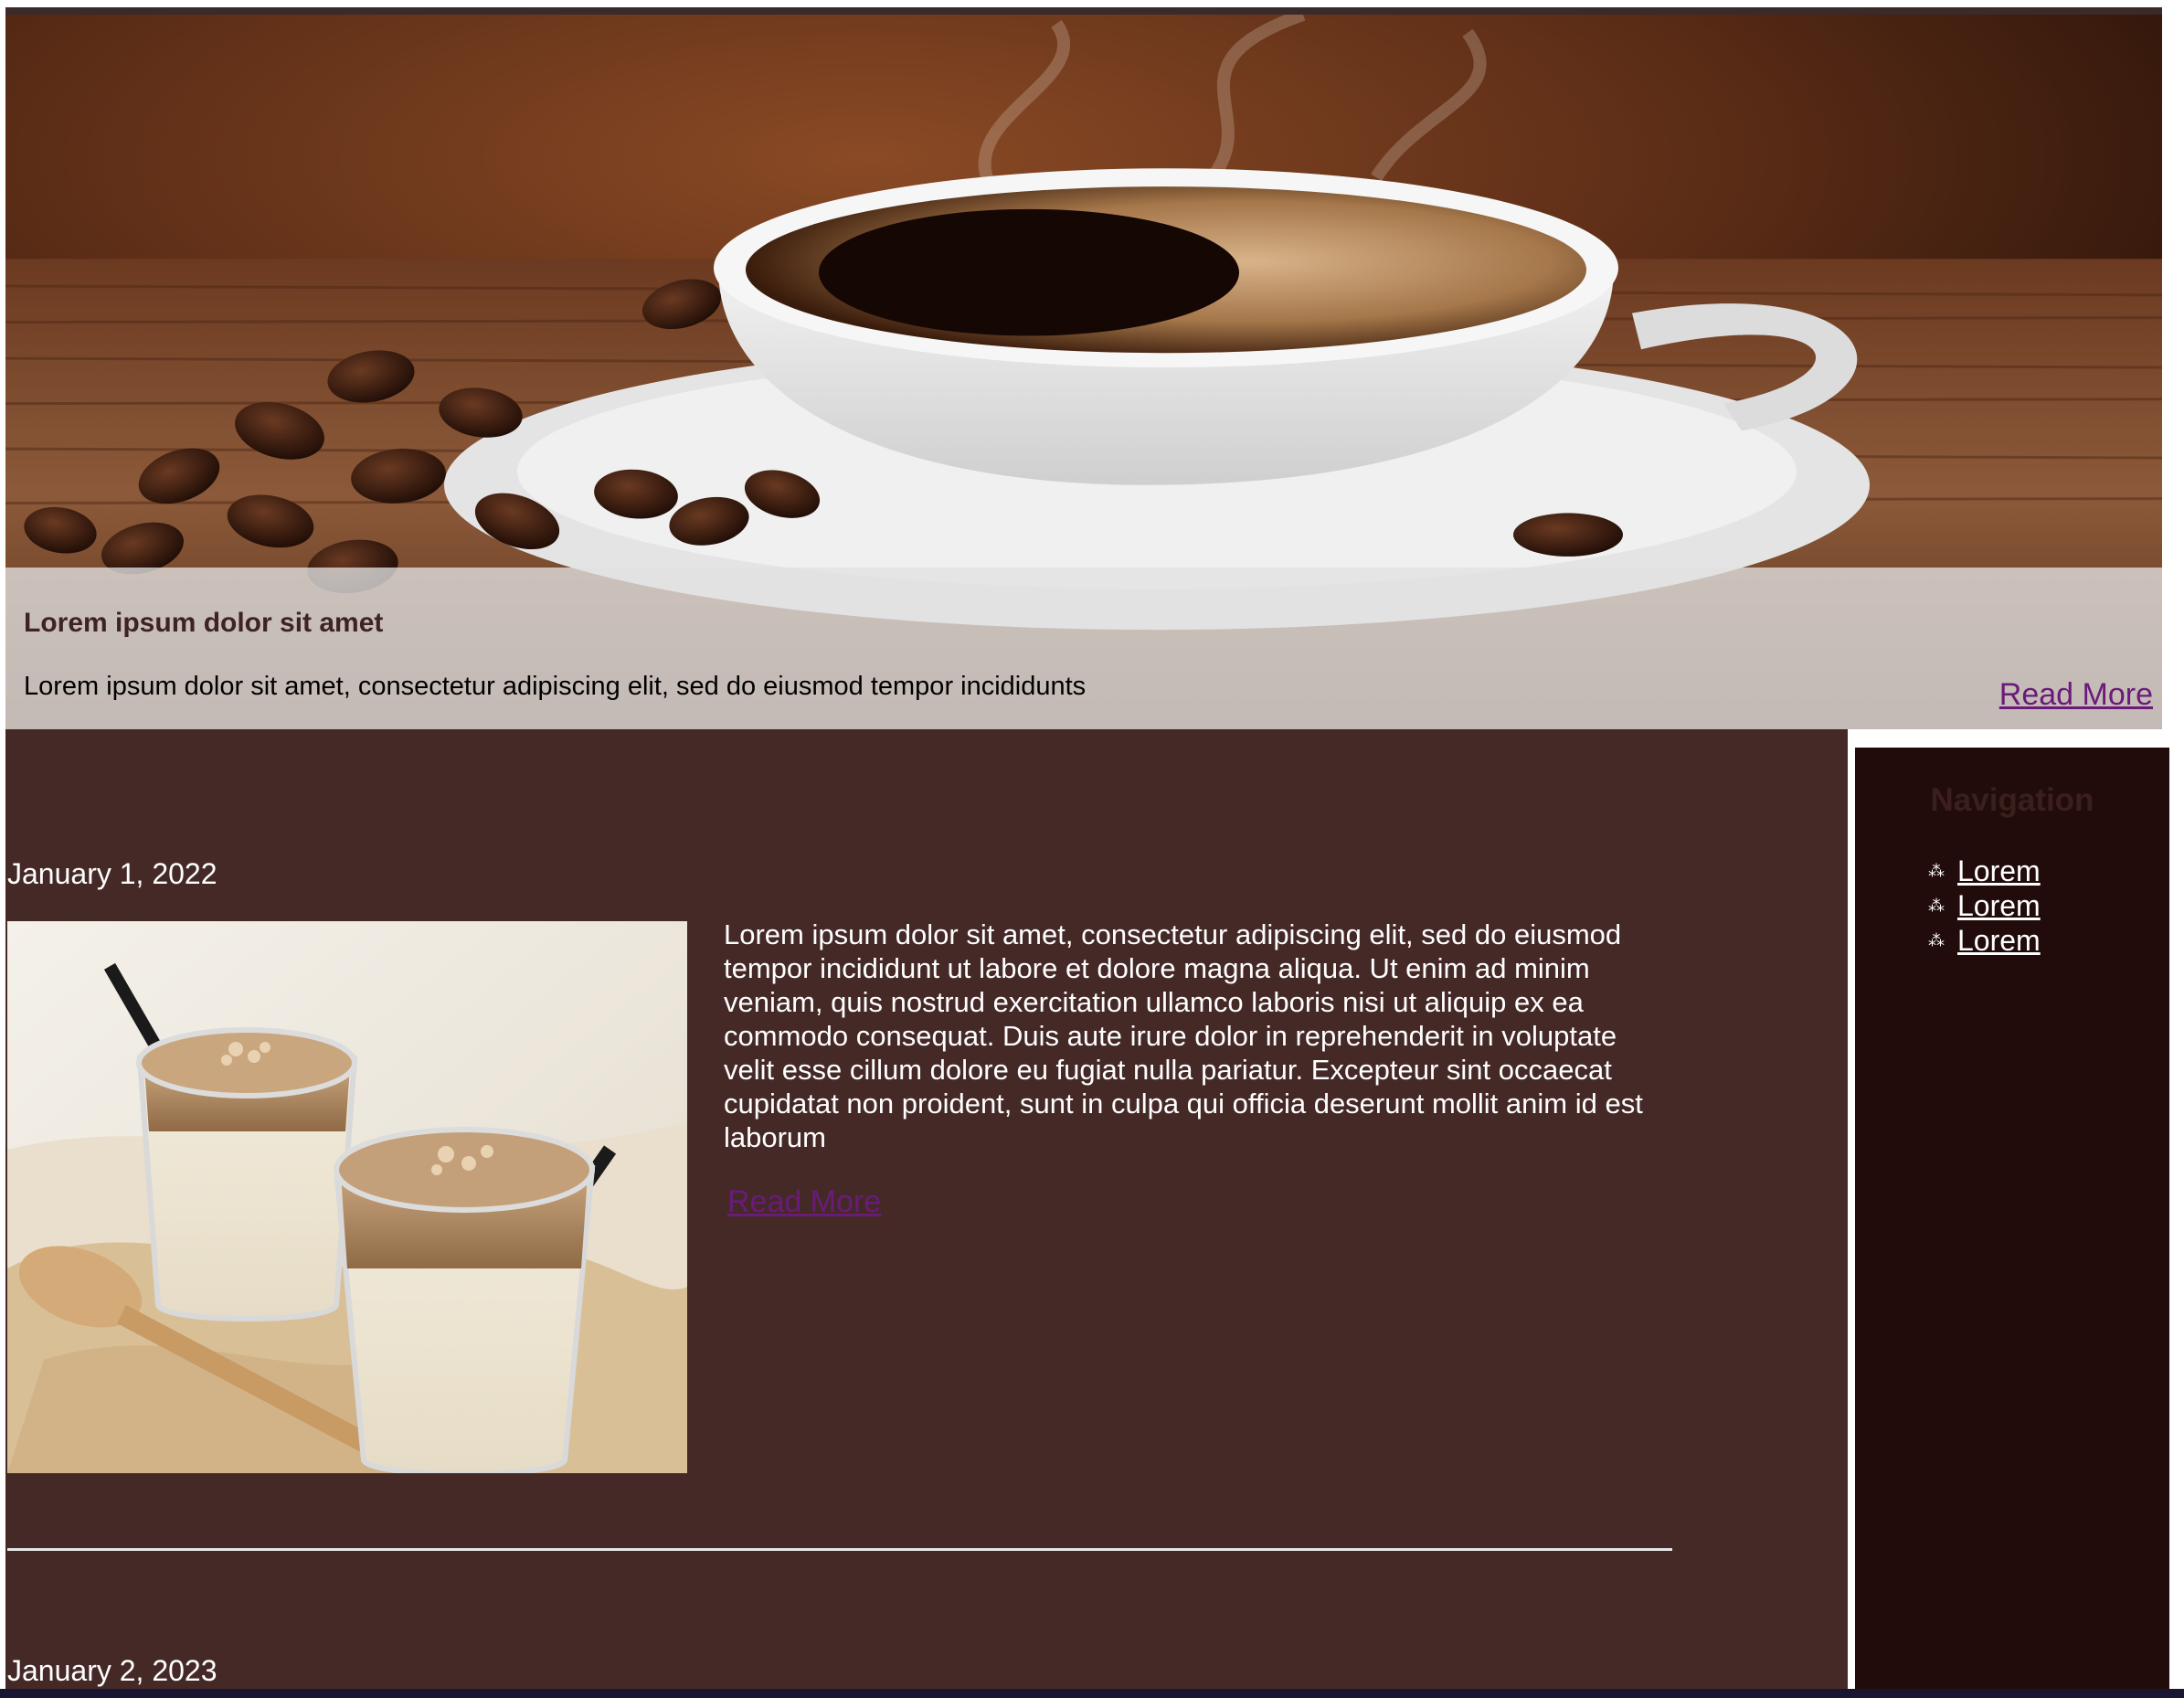 The image size is (2184, 1698). What do you see at coordinates (112, 873) in the screenshot?
I see `post-date: January 1, 2022` at bounding box center [112, 873].